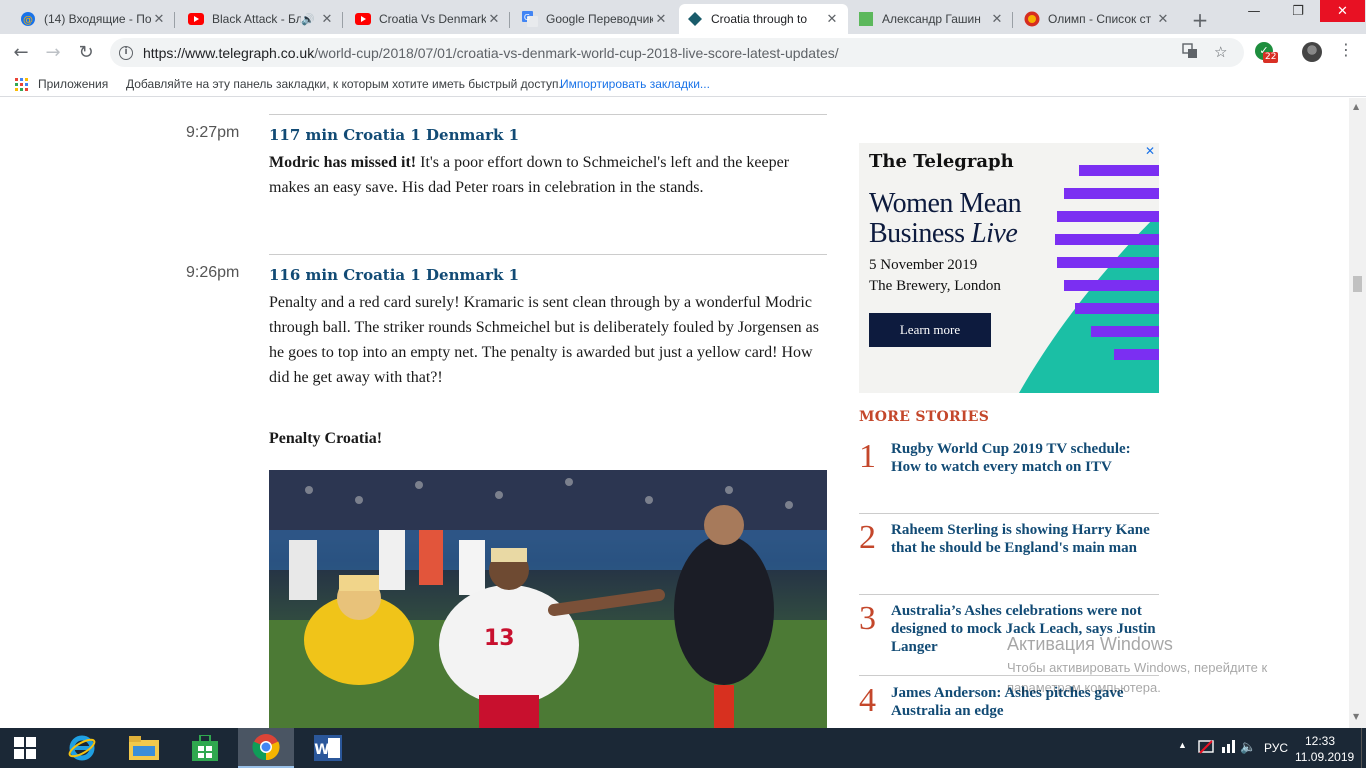 The width and height of the screenshot is (1366, 768). Describe the element at coordinates (343, 162) in the screenshot. I see `post-lead: Modric has missed it!` at that location.